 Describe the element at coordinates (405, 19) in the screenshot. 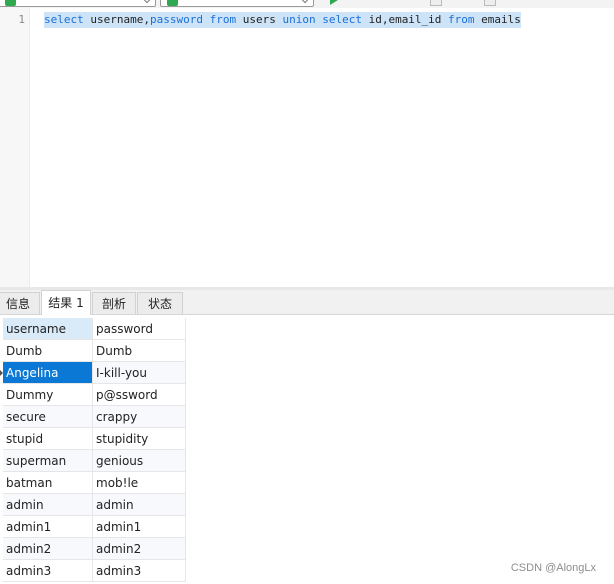

I see `sql-identifier: id,email_id` at that location.